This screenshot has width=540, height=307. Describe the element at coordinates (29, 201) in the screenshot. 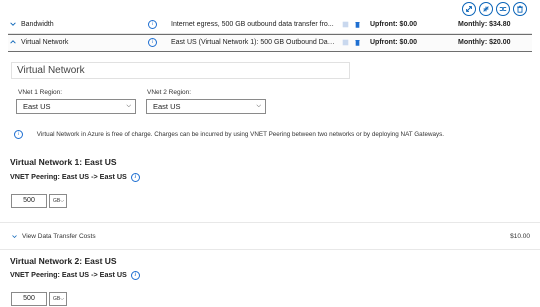

I see `vnet1-quantity-input: 500` at that location.